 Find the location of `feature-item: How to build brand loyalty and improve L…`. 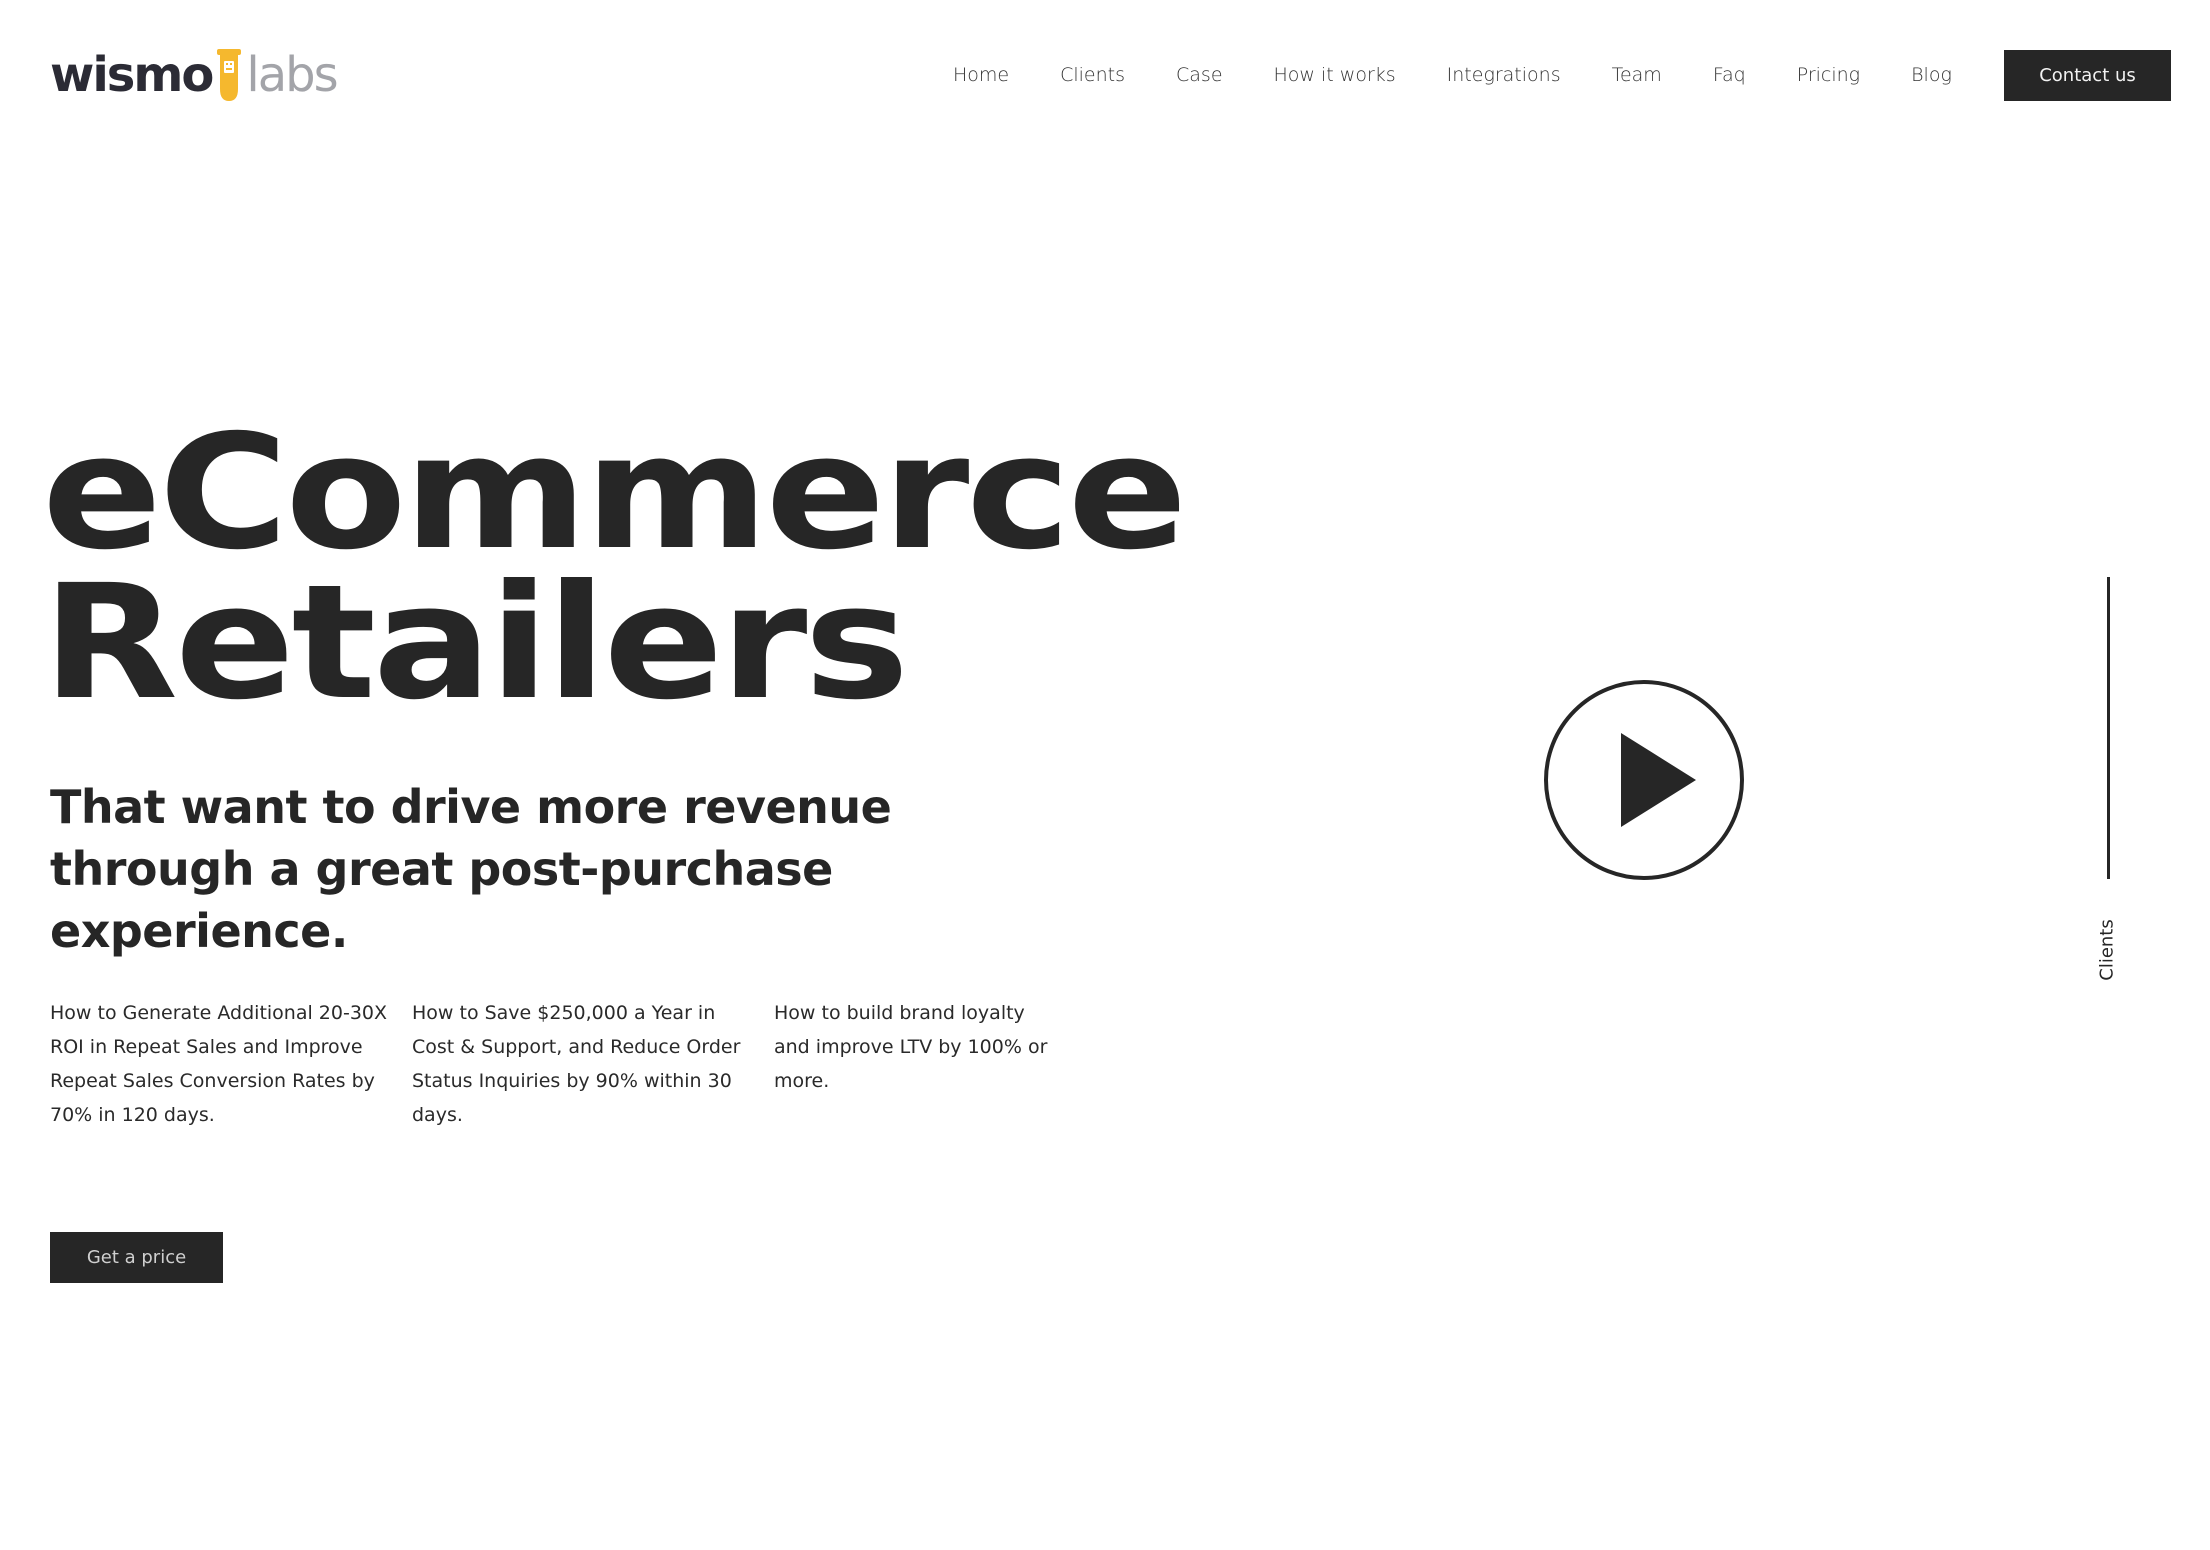

feature-item: How to build brand loyalty and improve L… is located at coordinates (911, 1047).